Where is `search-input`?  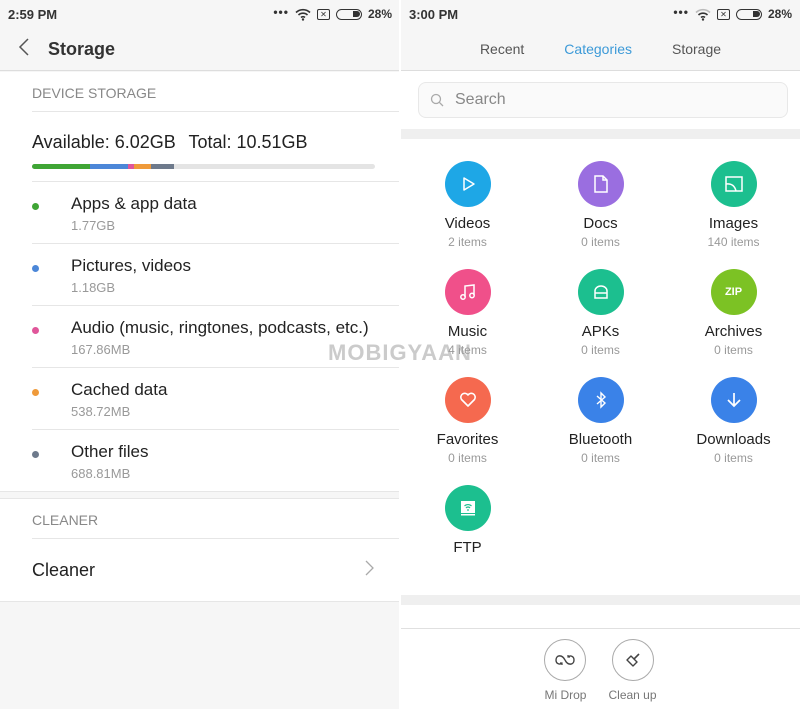 search-input is located at coordinates (605, 100).